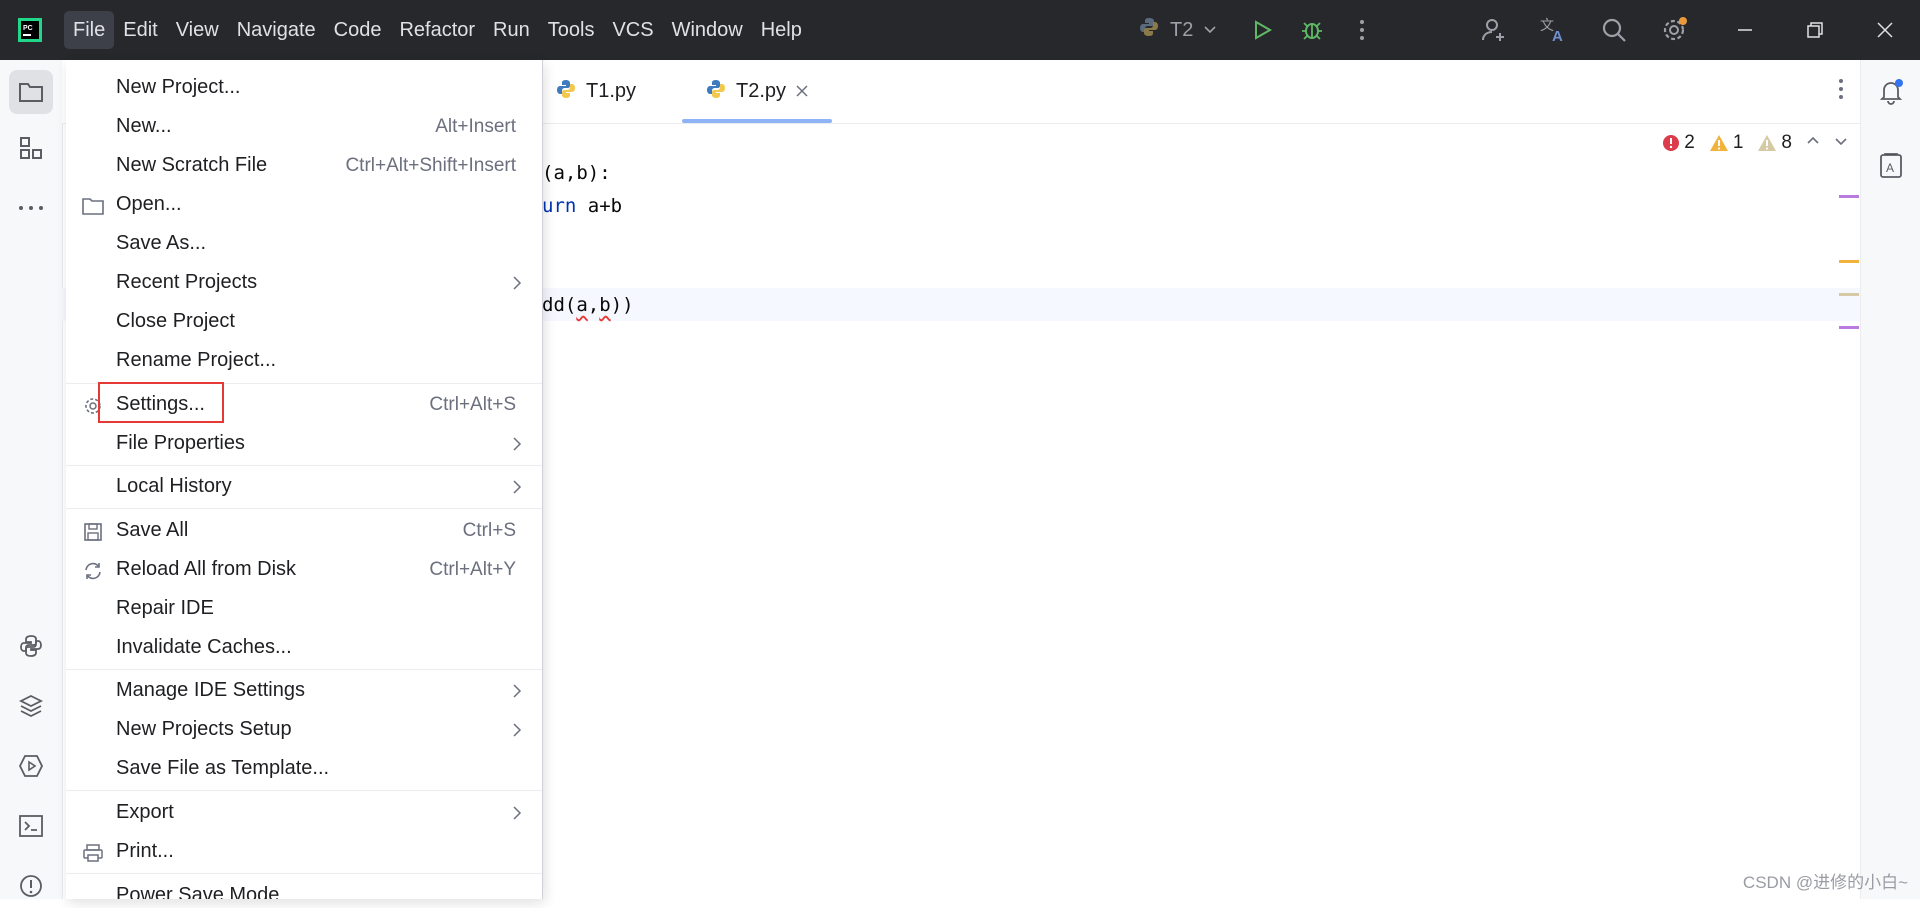 This screenshot has height=908, width=1920. What do you see at coordinates (31, 208) in the screenshot?
I see `more-tools-icon` at bounding box center [31, 208].